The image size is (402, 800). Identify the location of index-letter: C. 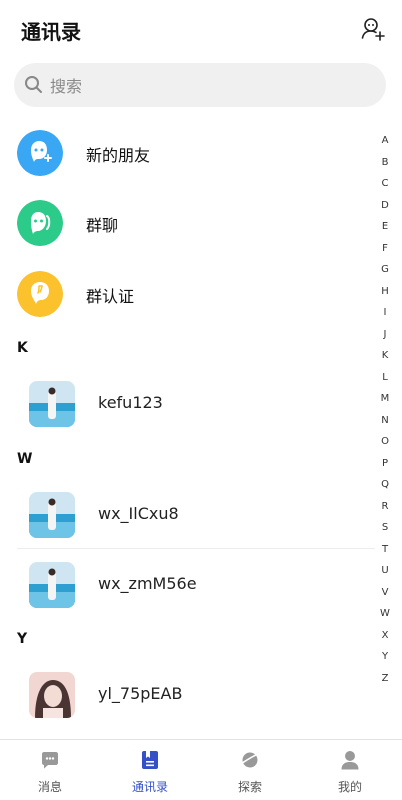
(385, 184).